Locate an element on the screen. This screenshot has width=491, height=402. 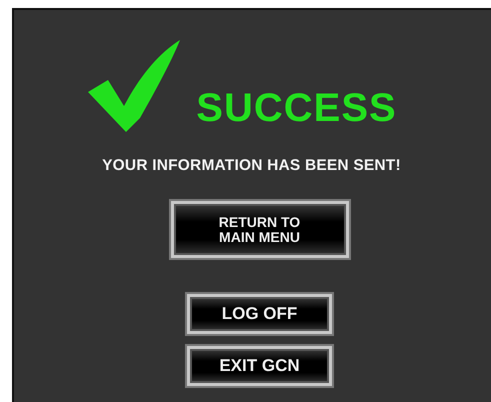
confirmation-message: YOUR INFORMATION HAS BEEN SENT! is located at coordinates (251, 166).